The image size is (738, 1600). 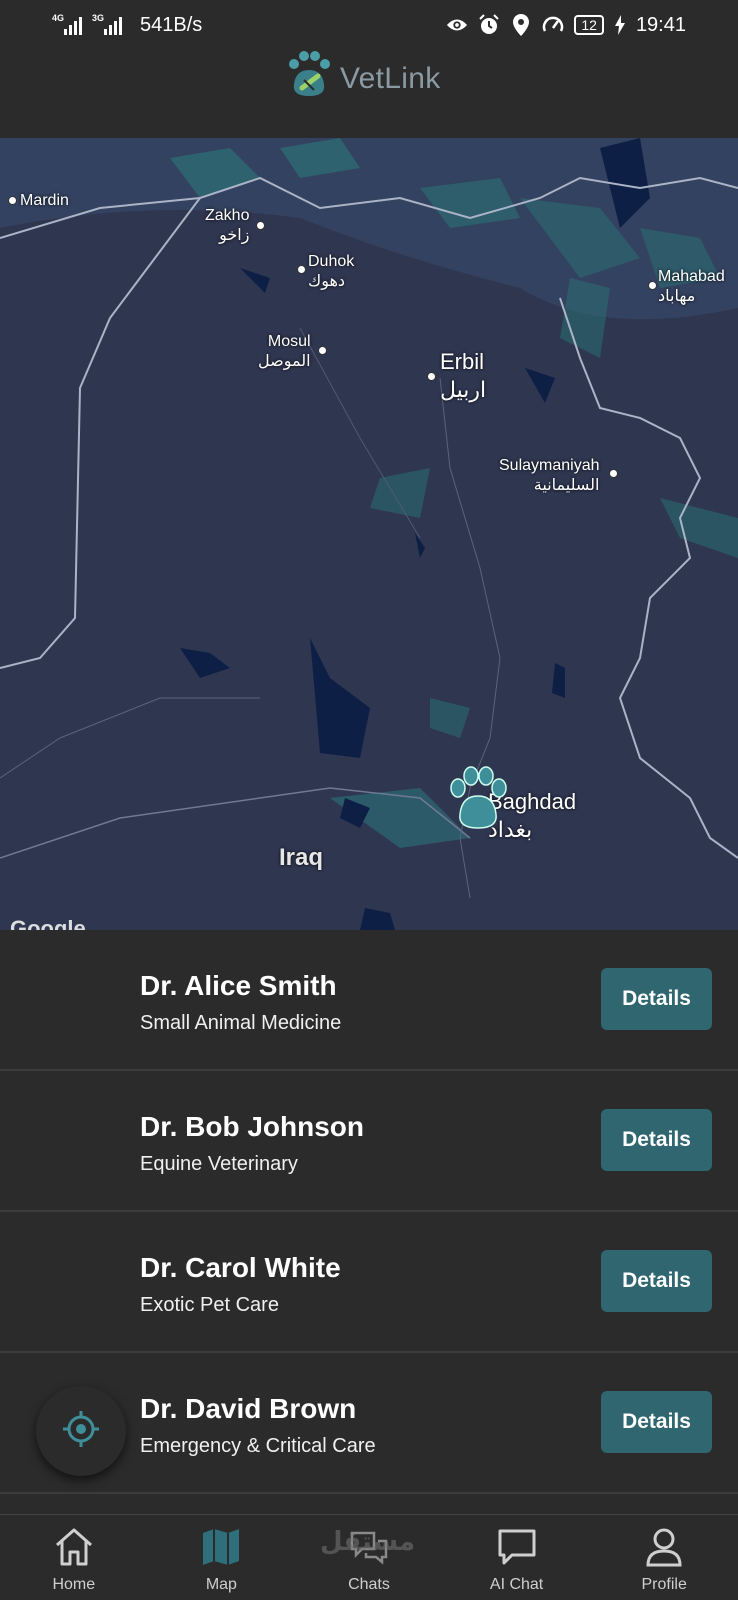 I want to click on vet-specialty: Small Animal Medicine, so click(x=241, y=1023).